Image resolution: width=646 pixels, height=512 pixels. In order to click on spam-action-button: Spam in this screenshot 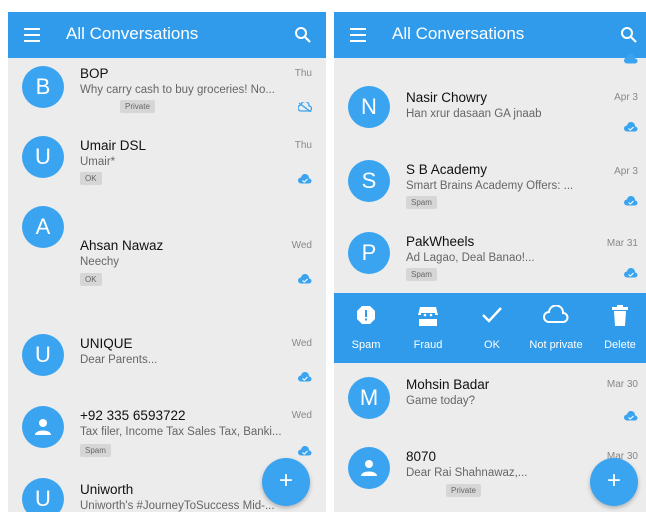, I will do `click(366, 328)`.